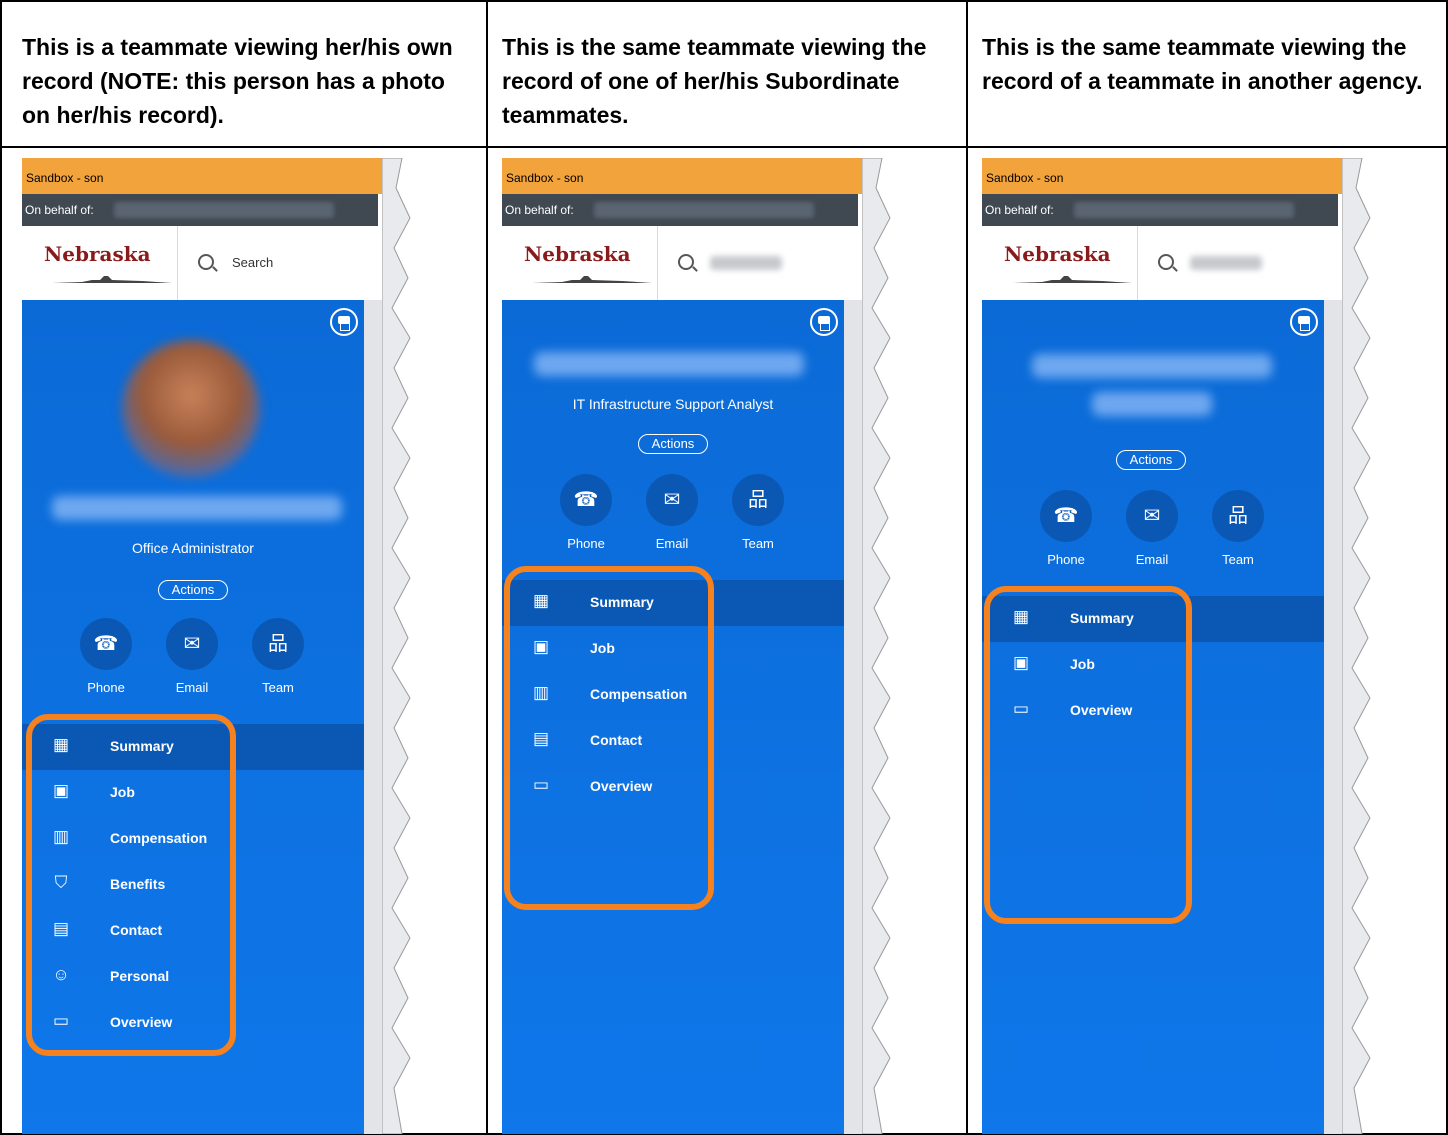 The image size is (1448, 1135). What do you see at coordinates (724, 147) in the screenshot?
I see `table-header-divider` at bounding box center [724, 147].